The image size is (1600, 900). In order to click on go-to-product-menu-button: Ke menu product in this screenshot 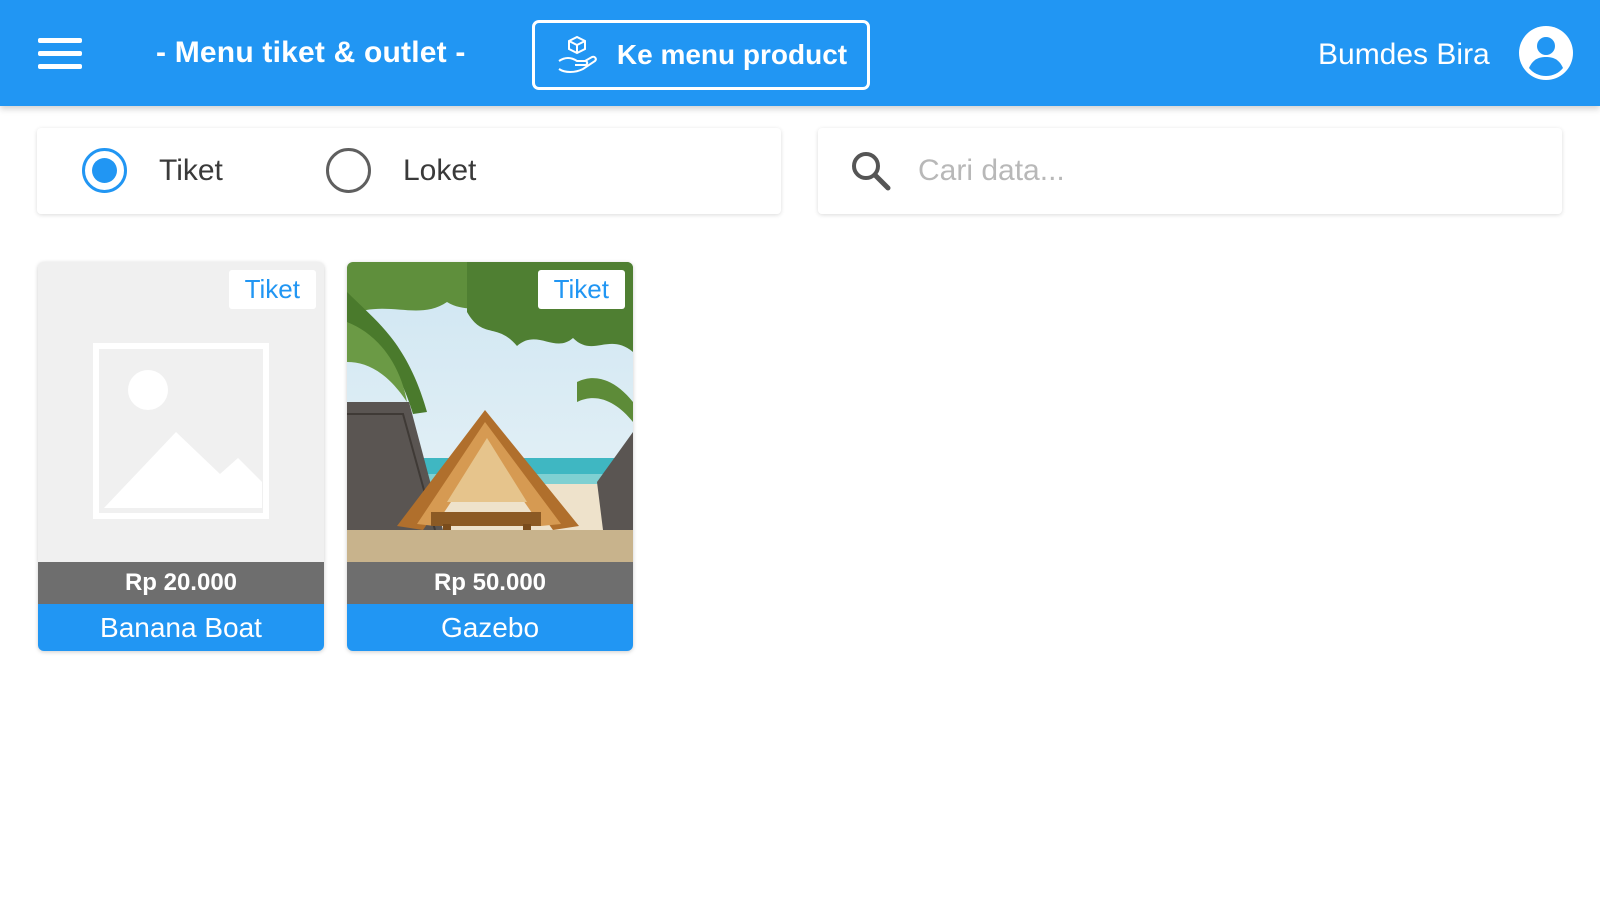, I will do `click(701, 55)`.